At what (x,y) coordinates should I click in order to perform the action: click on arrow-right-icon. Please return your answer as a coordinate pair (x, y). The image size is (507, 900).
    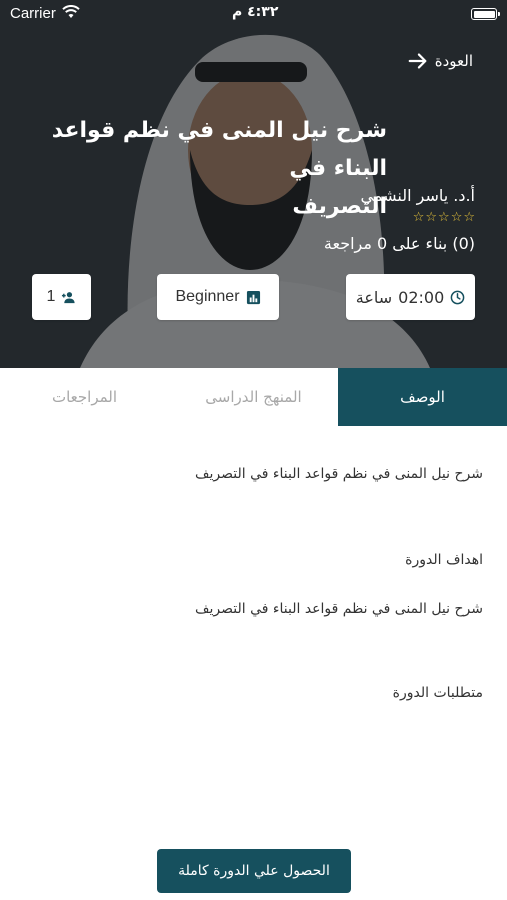
    Looking at the image, I should click on (417, 61).